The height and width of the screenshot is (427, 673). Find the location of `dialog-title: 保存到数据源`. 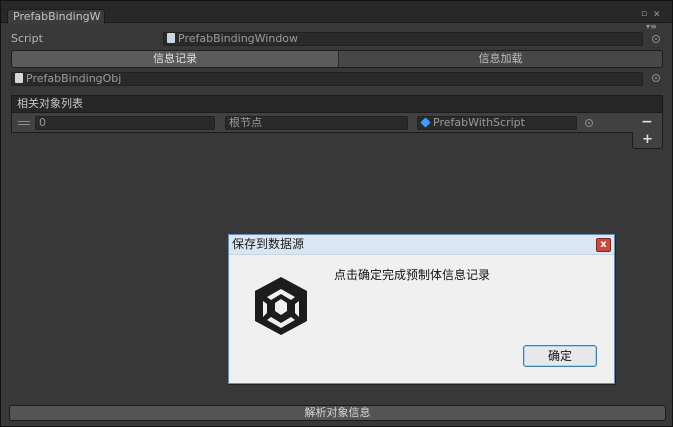

dialog-title: 保存到数据源 is located at coordinates (421, 245).